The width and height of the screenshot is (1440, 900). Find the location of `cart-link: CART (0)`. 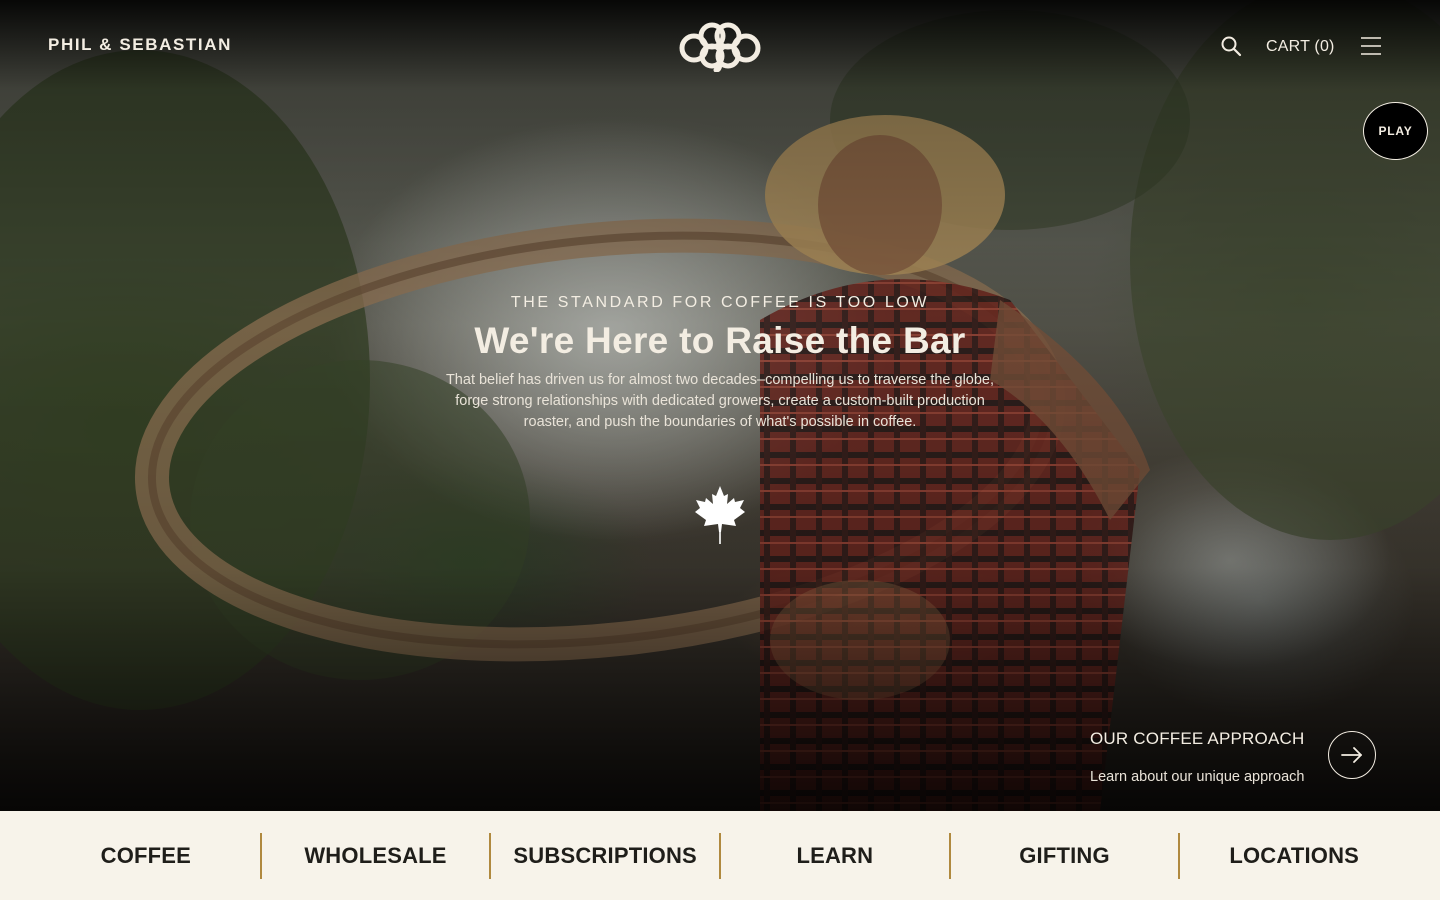

cart-link: CART (0) is located at coordinates (1300, 47).